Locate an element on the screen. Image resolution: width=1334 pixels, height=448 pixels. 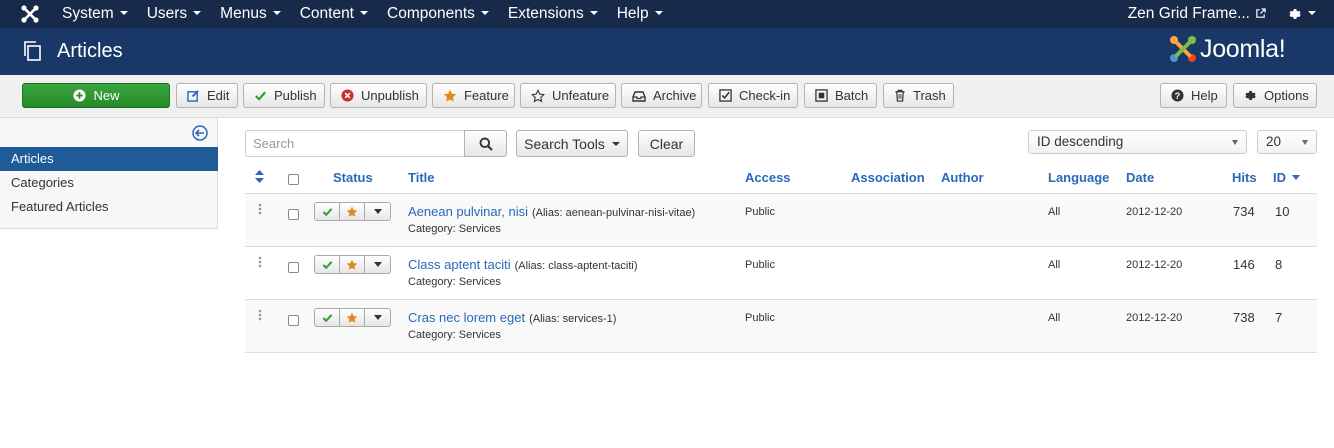
help-button: ? Help is located at coordinates (1193, 95).